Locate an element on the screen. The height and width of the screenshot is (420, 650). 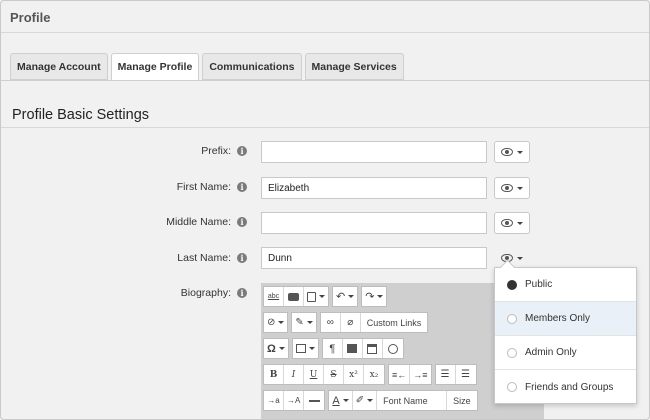
prefix-input is located at coordinates (374, 152).